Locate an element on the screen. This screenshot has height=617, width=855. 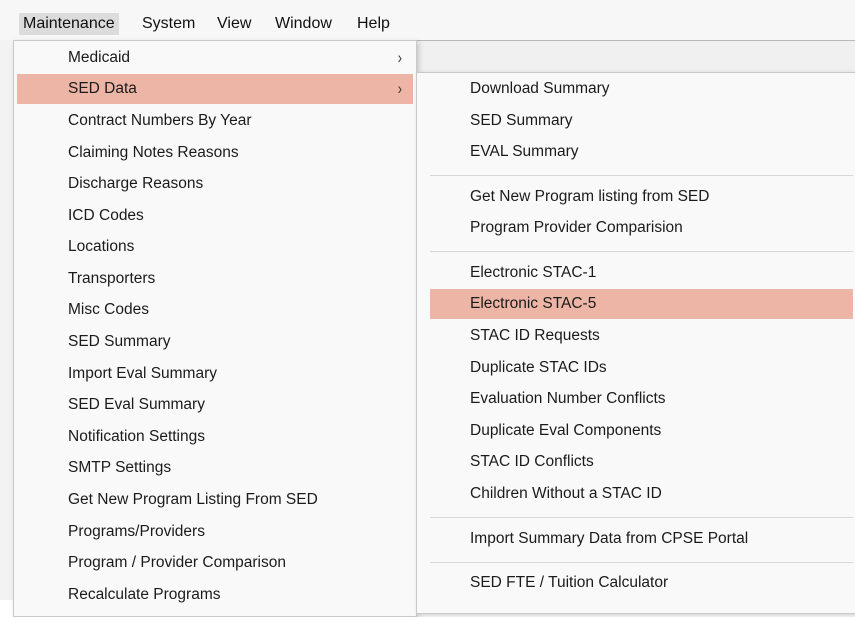
menu-help: Help is located at coordinates (373, 24).